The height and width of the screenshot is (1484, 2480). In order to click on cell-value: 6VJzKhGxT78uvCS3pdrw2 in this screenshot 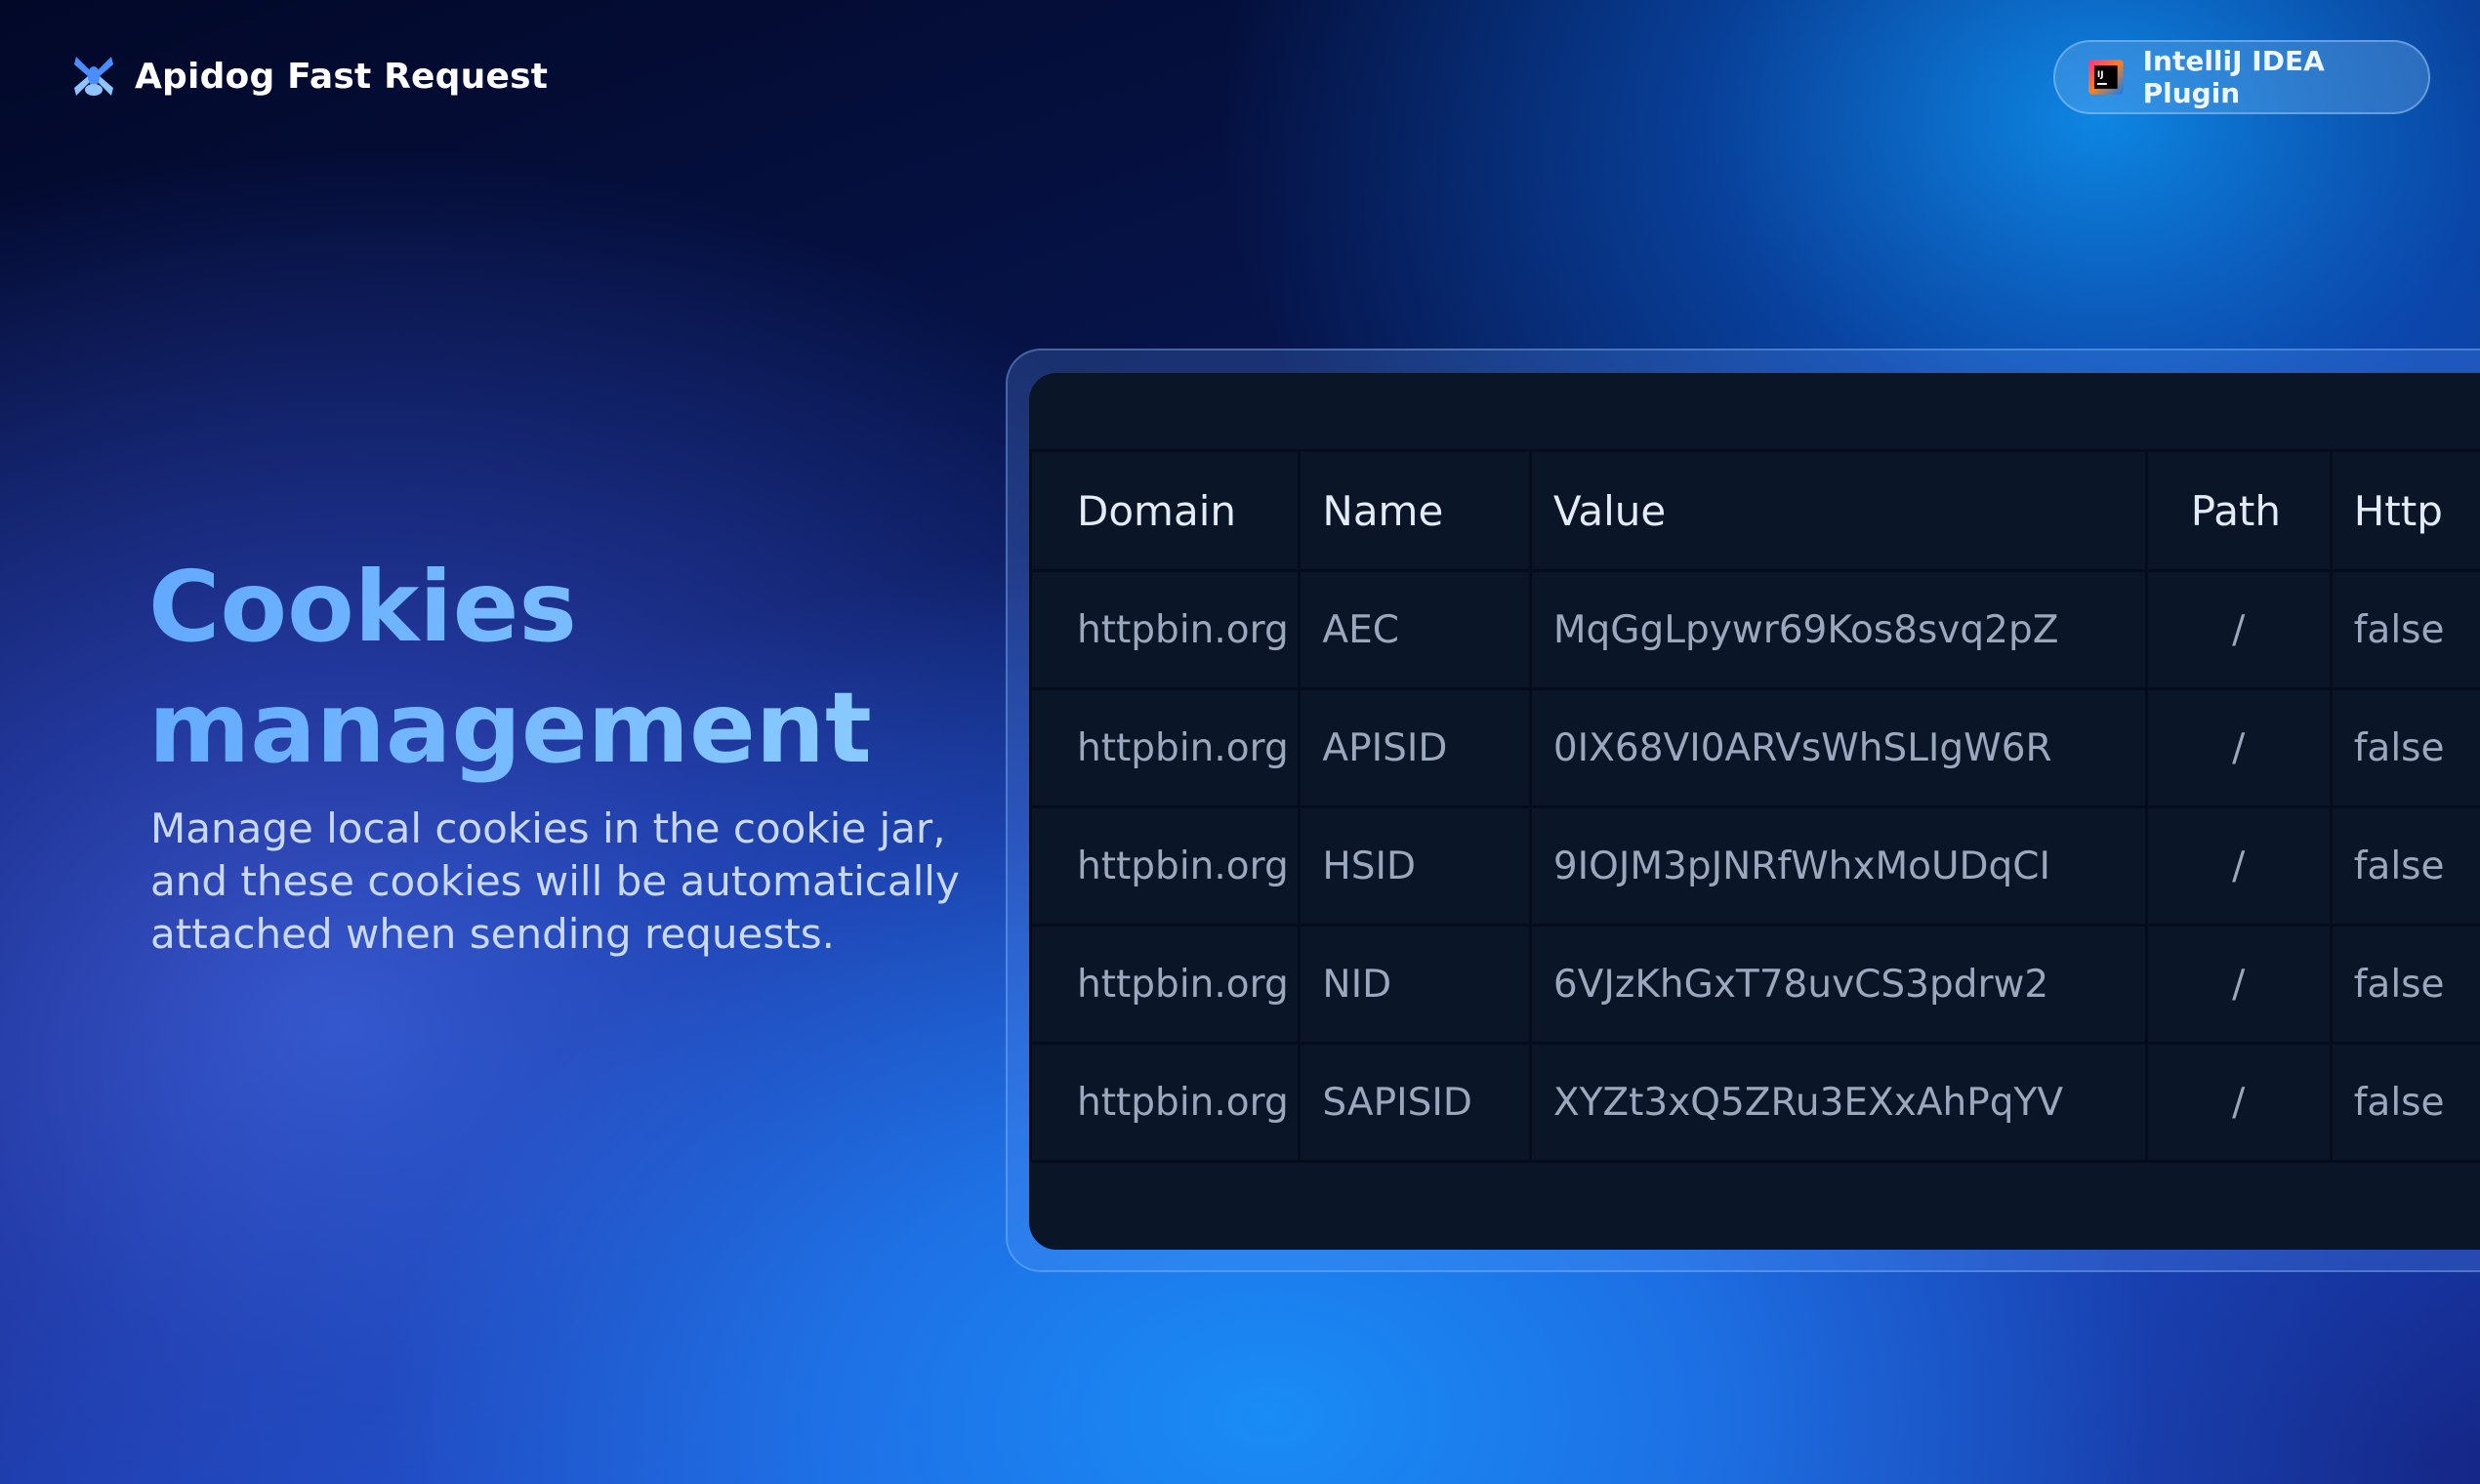, I will do `click(1838, 985)`.